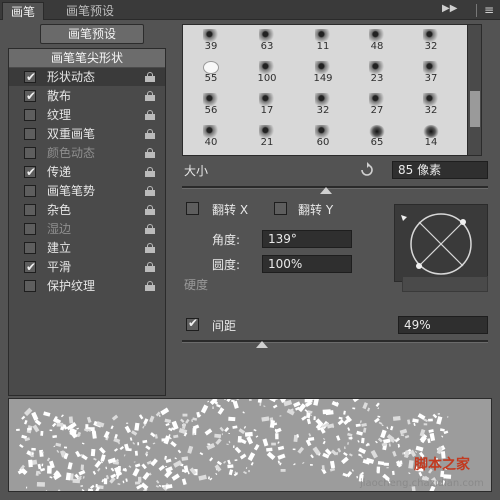  I want to click on option-noise: 杂色, so click(87, 210).